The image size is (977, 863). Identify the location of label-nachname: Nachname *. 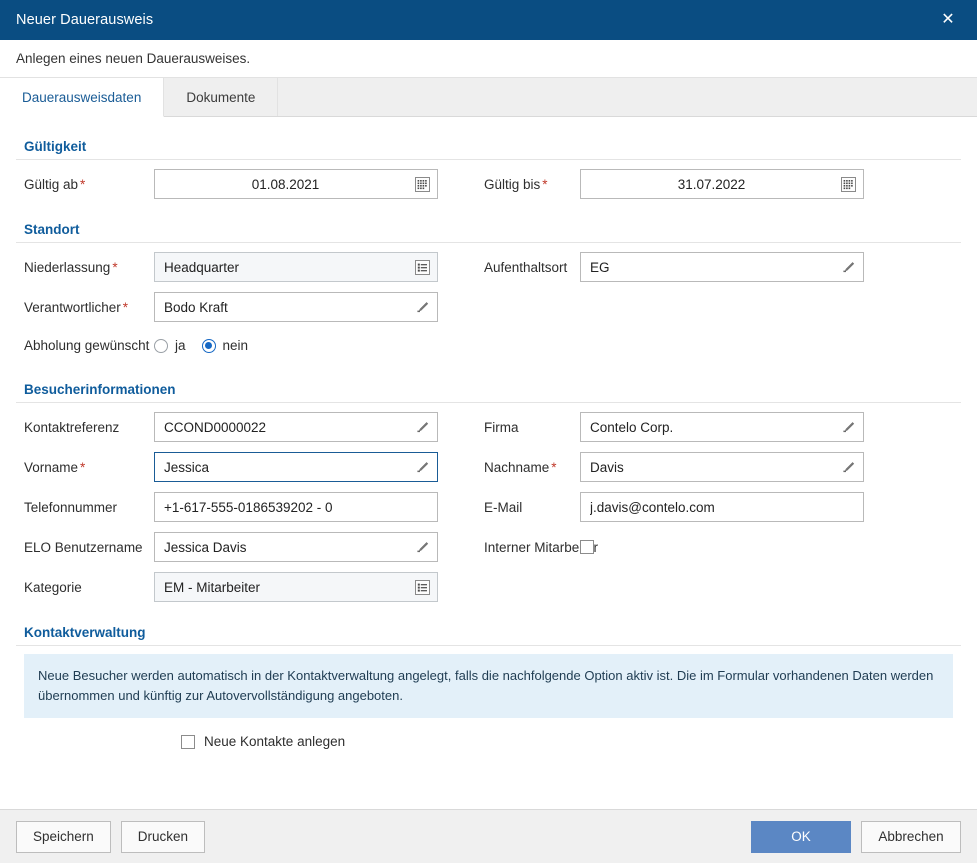
(511, 467).